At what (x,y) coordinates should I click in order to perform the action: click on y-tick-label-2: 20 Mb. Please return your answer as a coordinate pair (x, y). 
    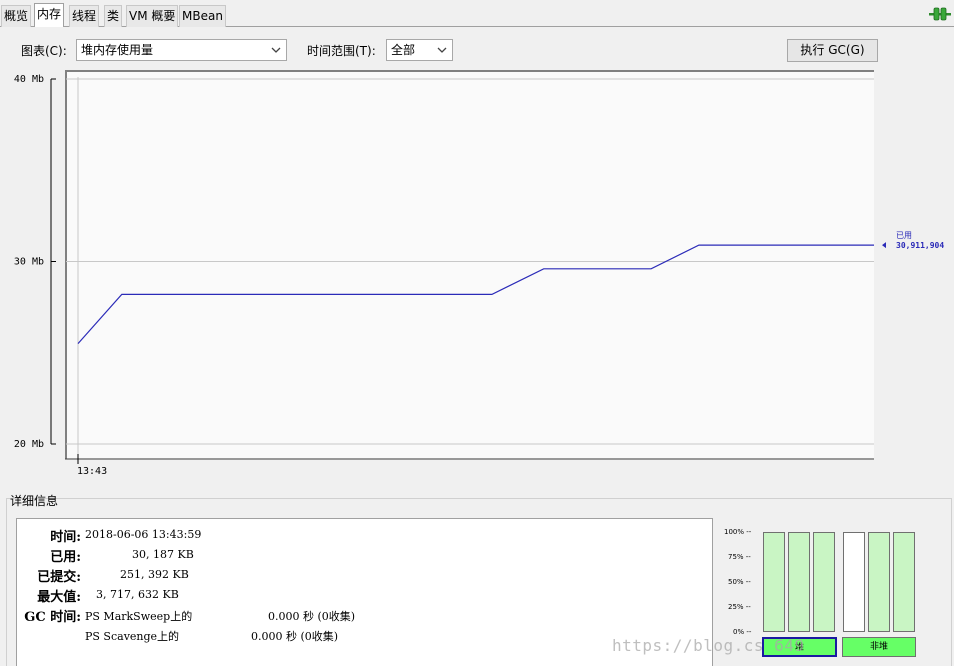
    Looking at the image, I should click on (29, 444).